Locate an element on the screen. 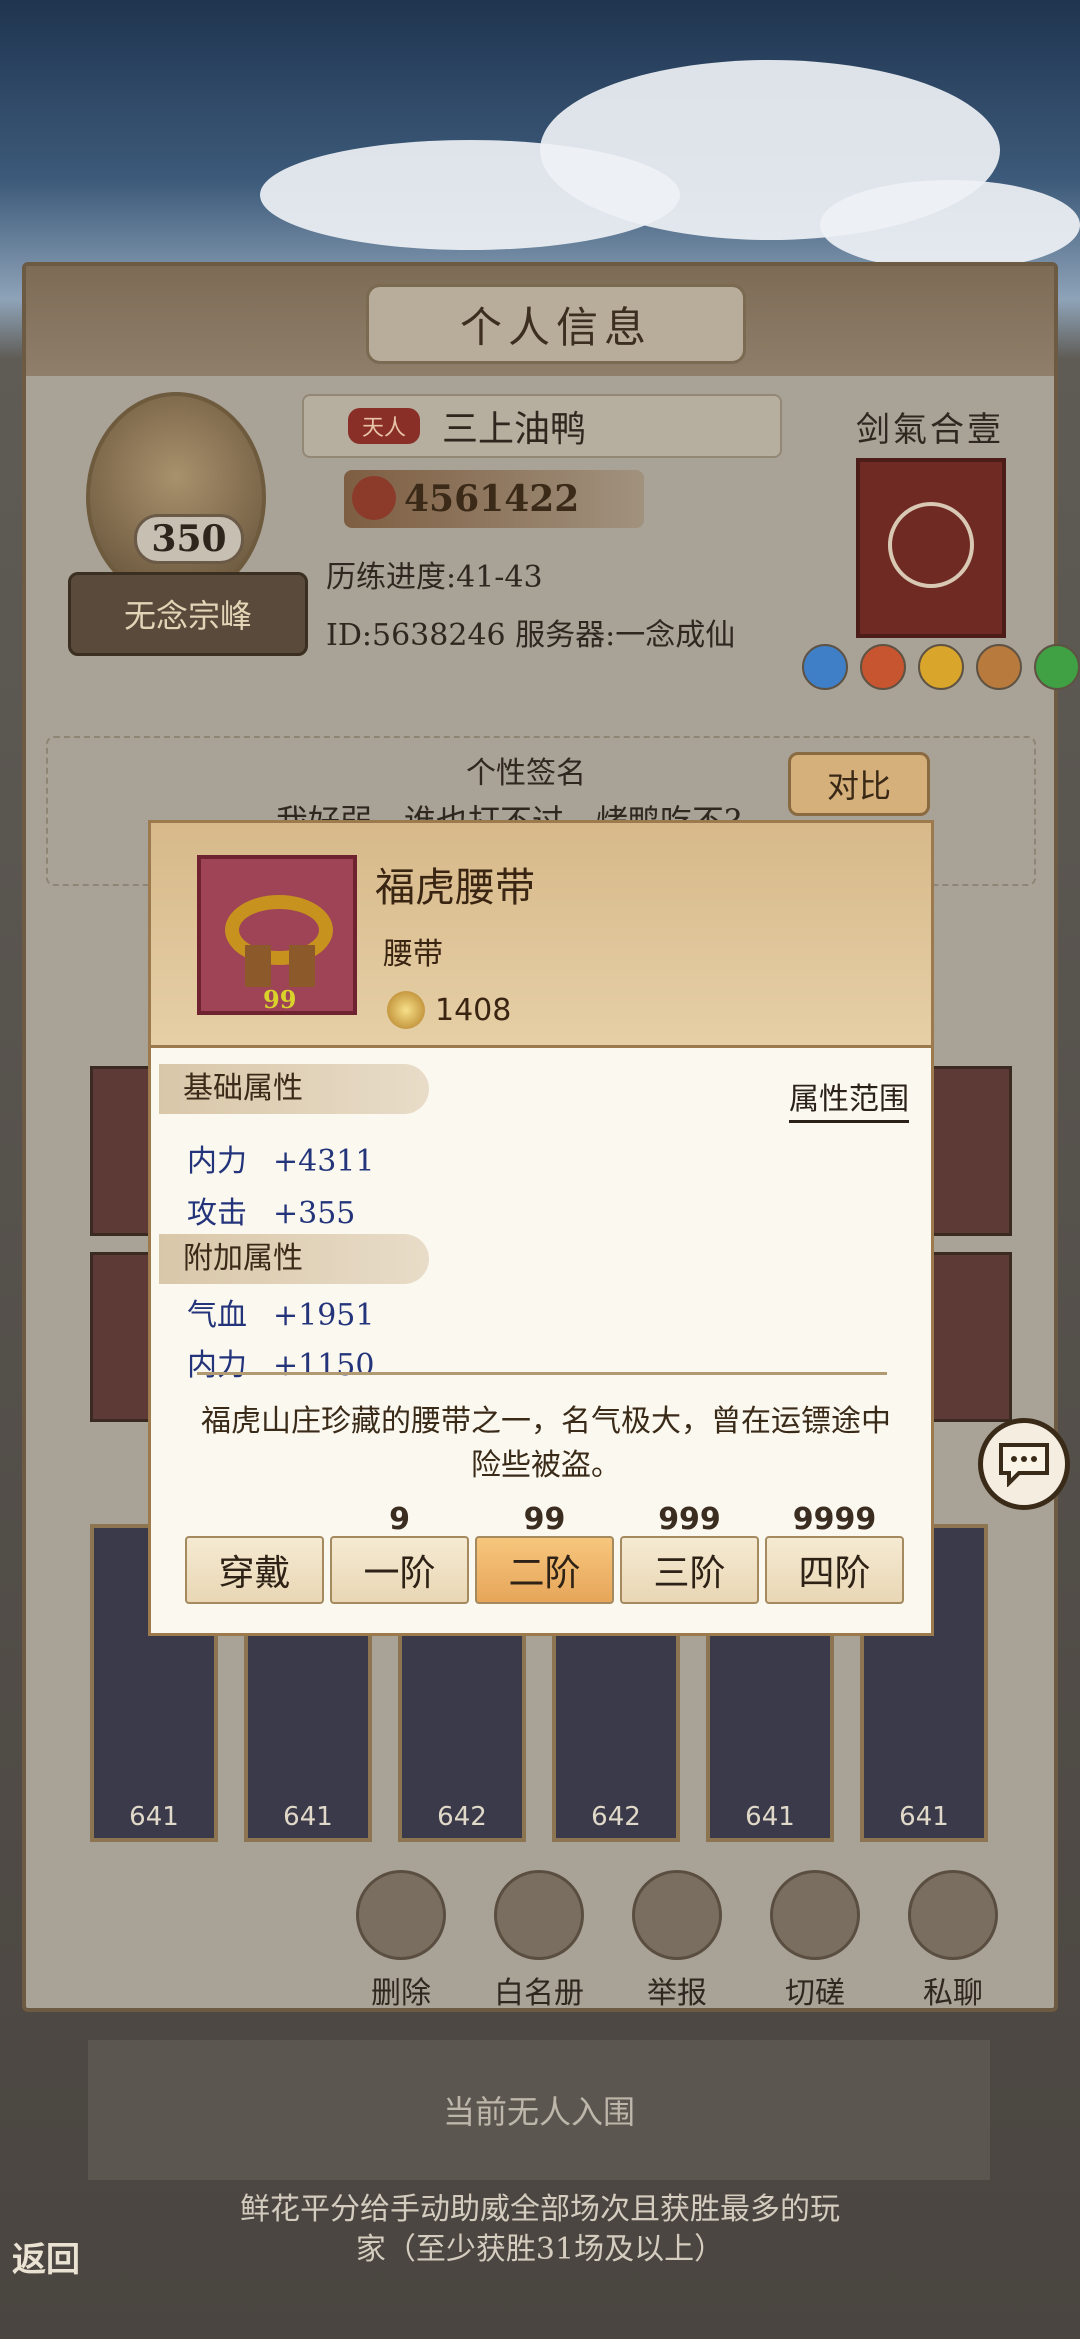 This screenshot has height=2339, width=1080. sky-background is located at coordinates (540, 150).